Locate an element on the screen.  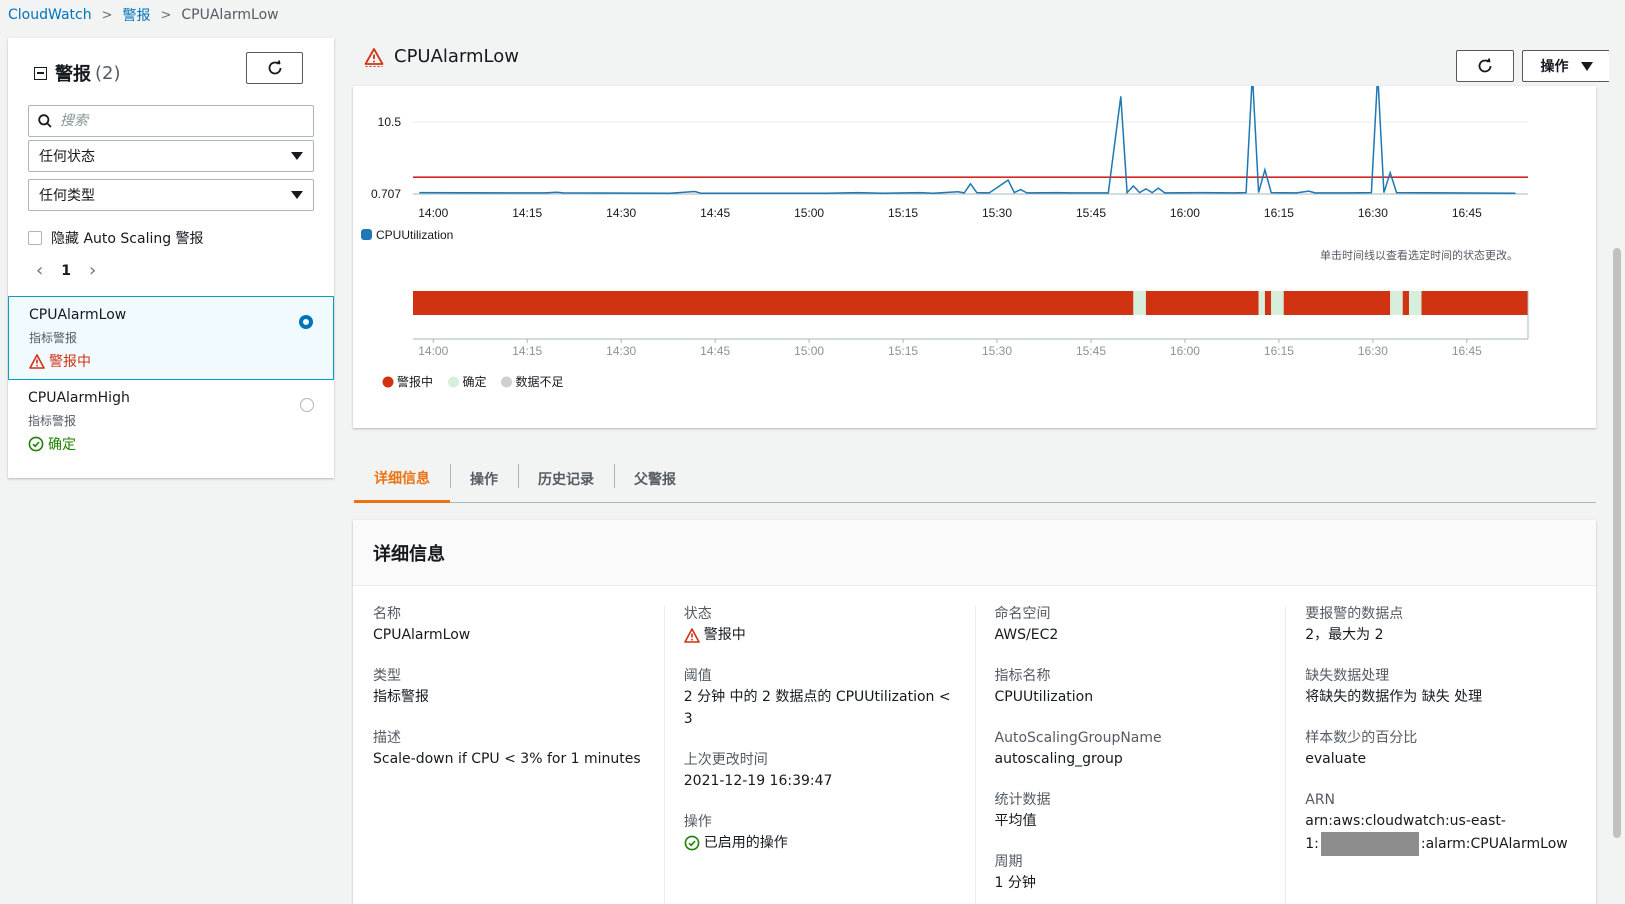
field-label: 操作 is located at coordinates (697, 822).